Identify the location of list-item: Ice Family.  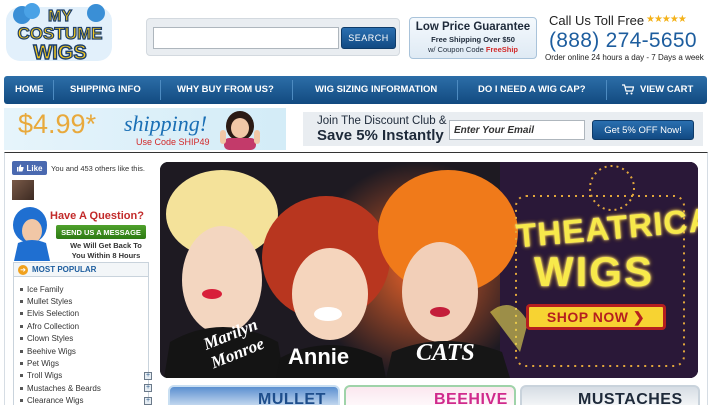
(84, 289).